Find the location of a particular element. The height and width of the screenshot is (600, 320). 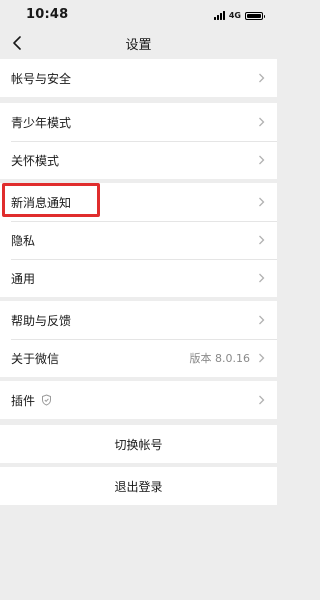

settings-group-plugins: 插件 is located at coordinates (138, 400).